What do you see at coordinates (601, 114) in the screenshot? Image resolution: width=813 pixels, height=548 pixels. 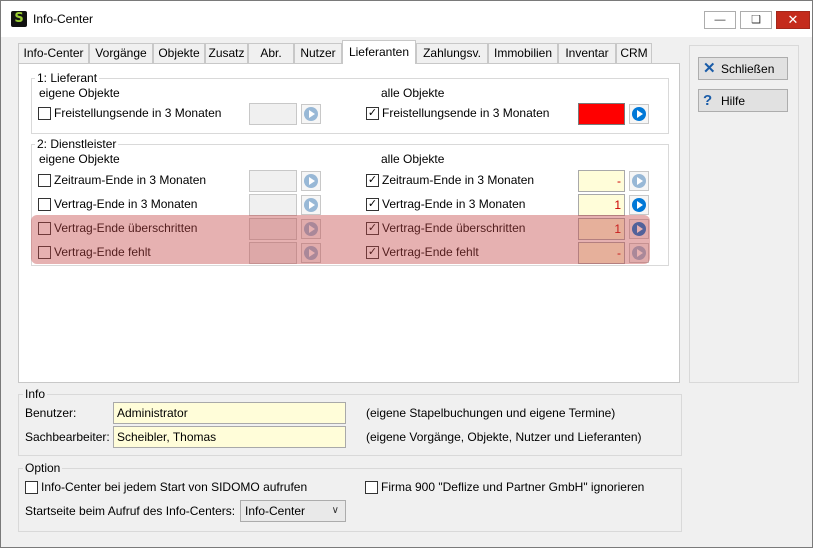 I see `lieferant-all-count` at bounding box center [601, 114].